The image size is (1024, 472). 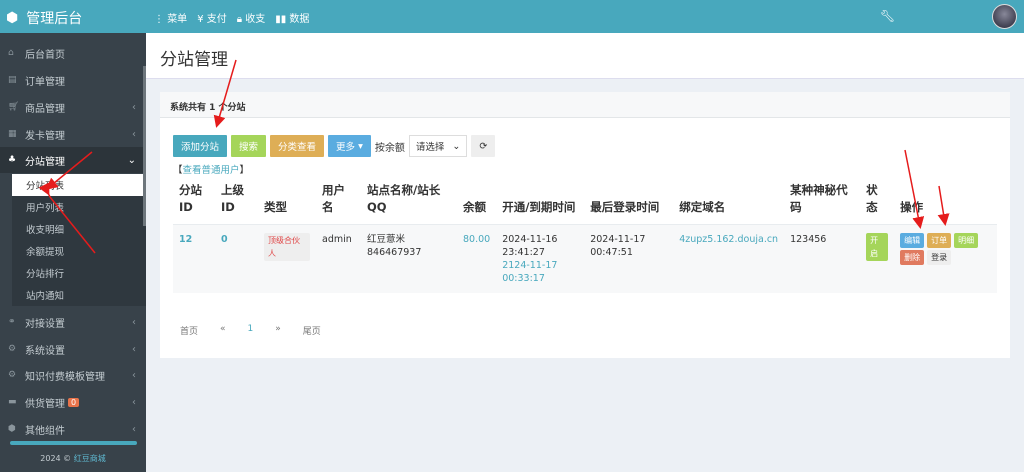 What do you see at coordinates (877, 247) in the screenshot?
I see `status-badge: 开启` at bounding box center [877, 247].